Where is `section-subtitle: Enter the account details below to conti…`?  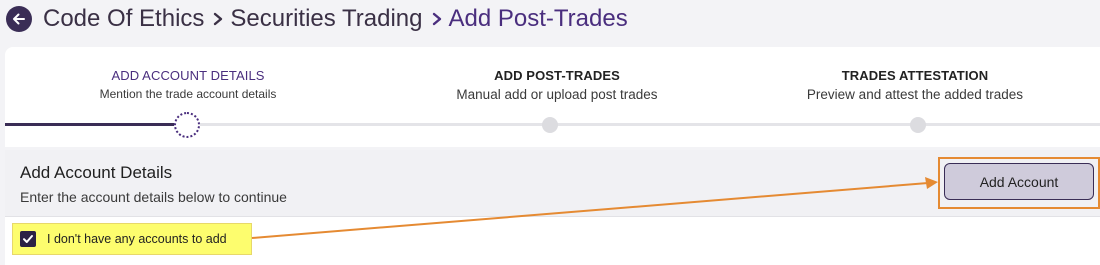
section-subtitle: Enter the account details below to conti… is located at coordinates (153, 197).